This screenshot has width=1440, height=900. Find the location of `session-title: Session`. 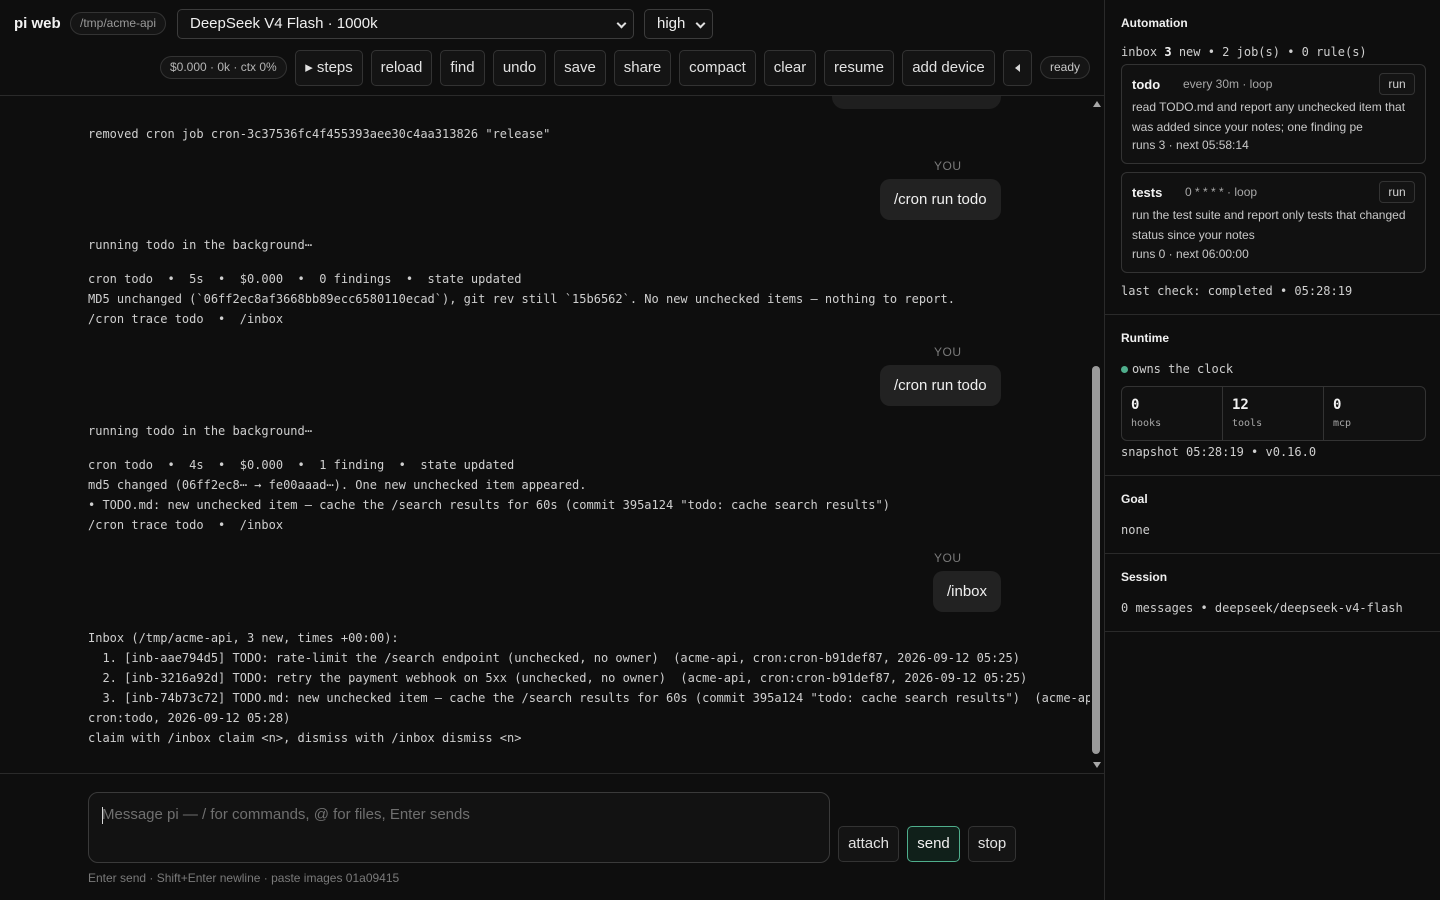

session-title: Session is located at coordinates (1144, 577).